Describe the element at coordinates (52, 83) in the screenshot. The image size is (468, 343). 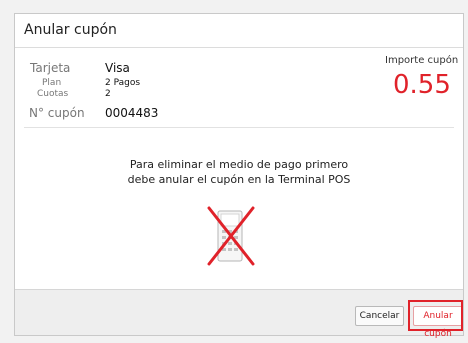
I see `plan-label: Plan` at that location.